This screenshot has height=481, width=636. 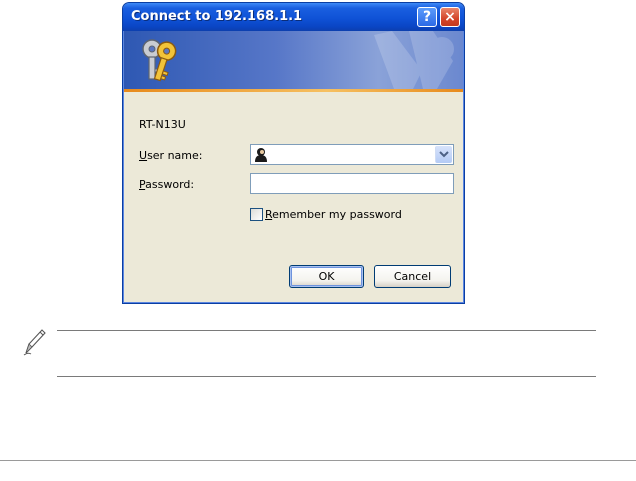 What do you see at coordinates (293, 60) in the screenshot?
I see `dialog-banner` at bounding box center [293, 60].